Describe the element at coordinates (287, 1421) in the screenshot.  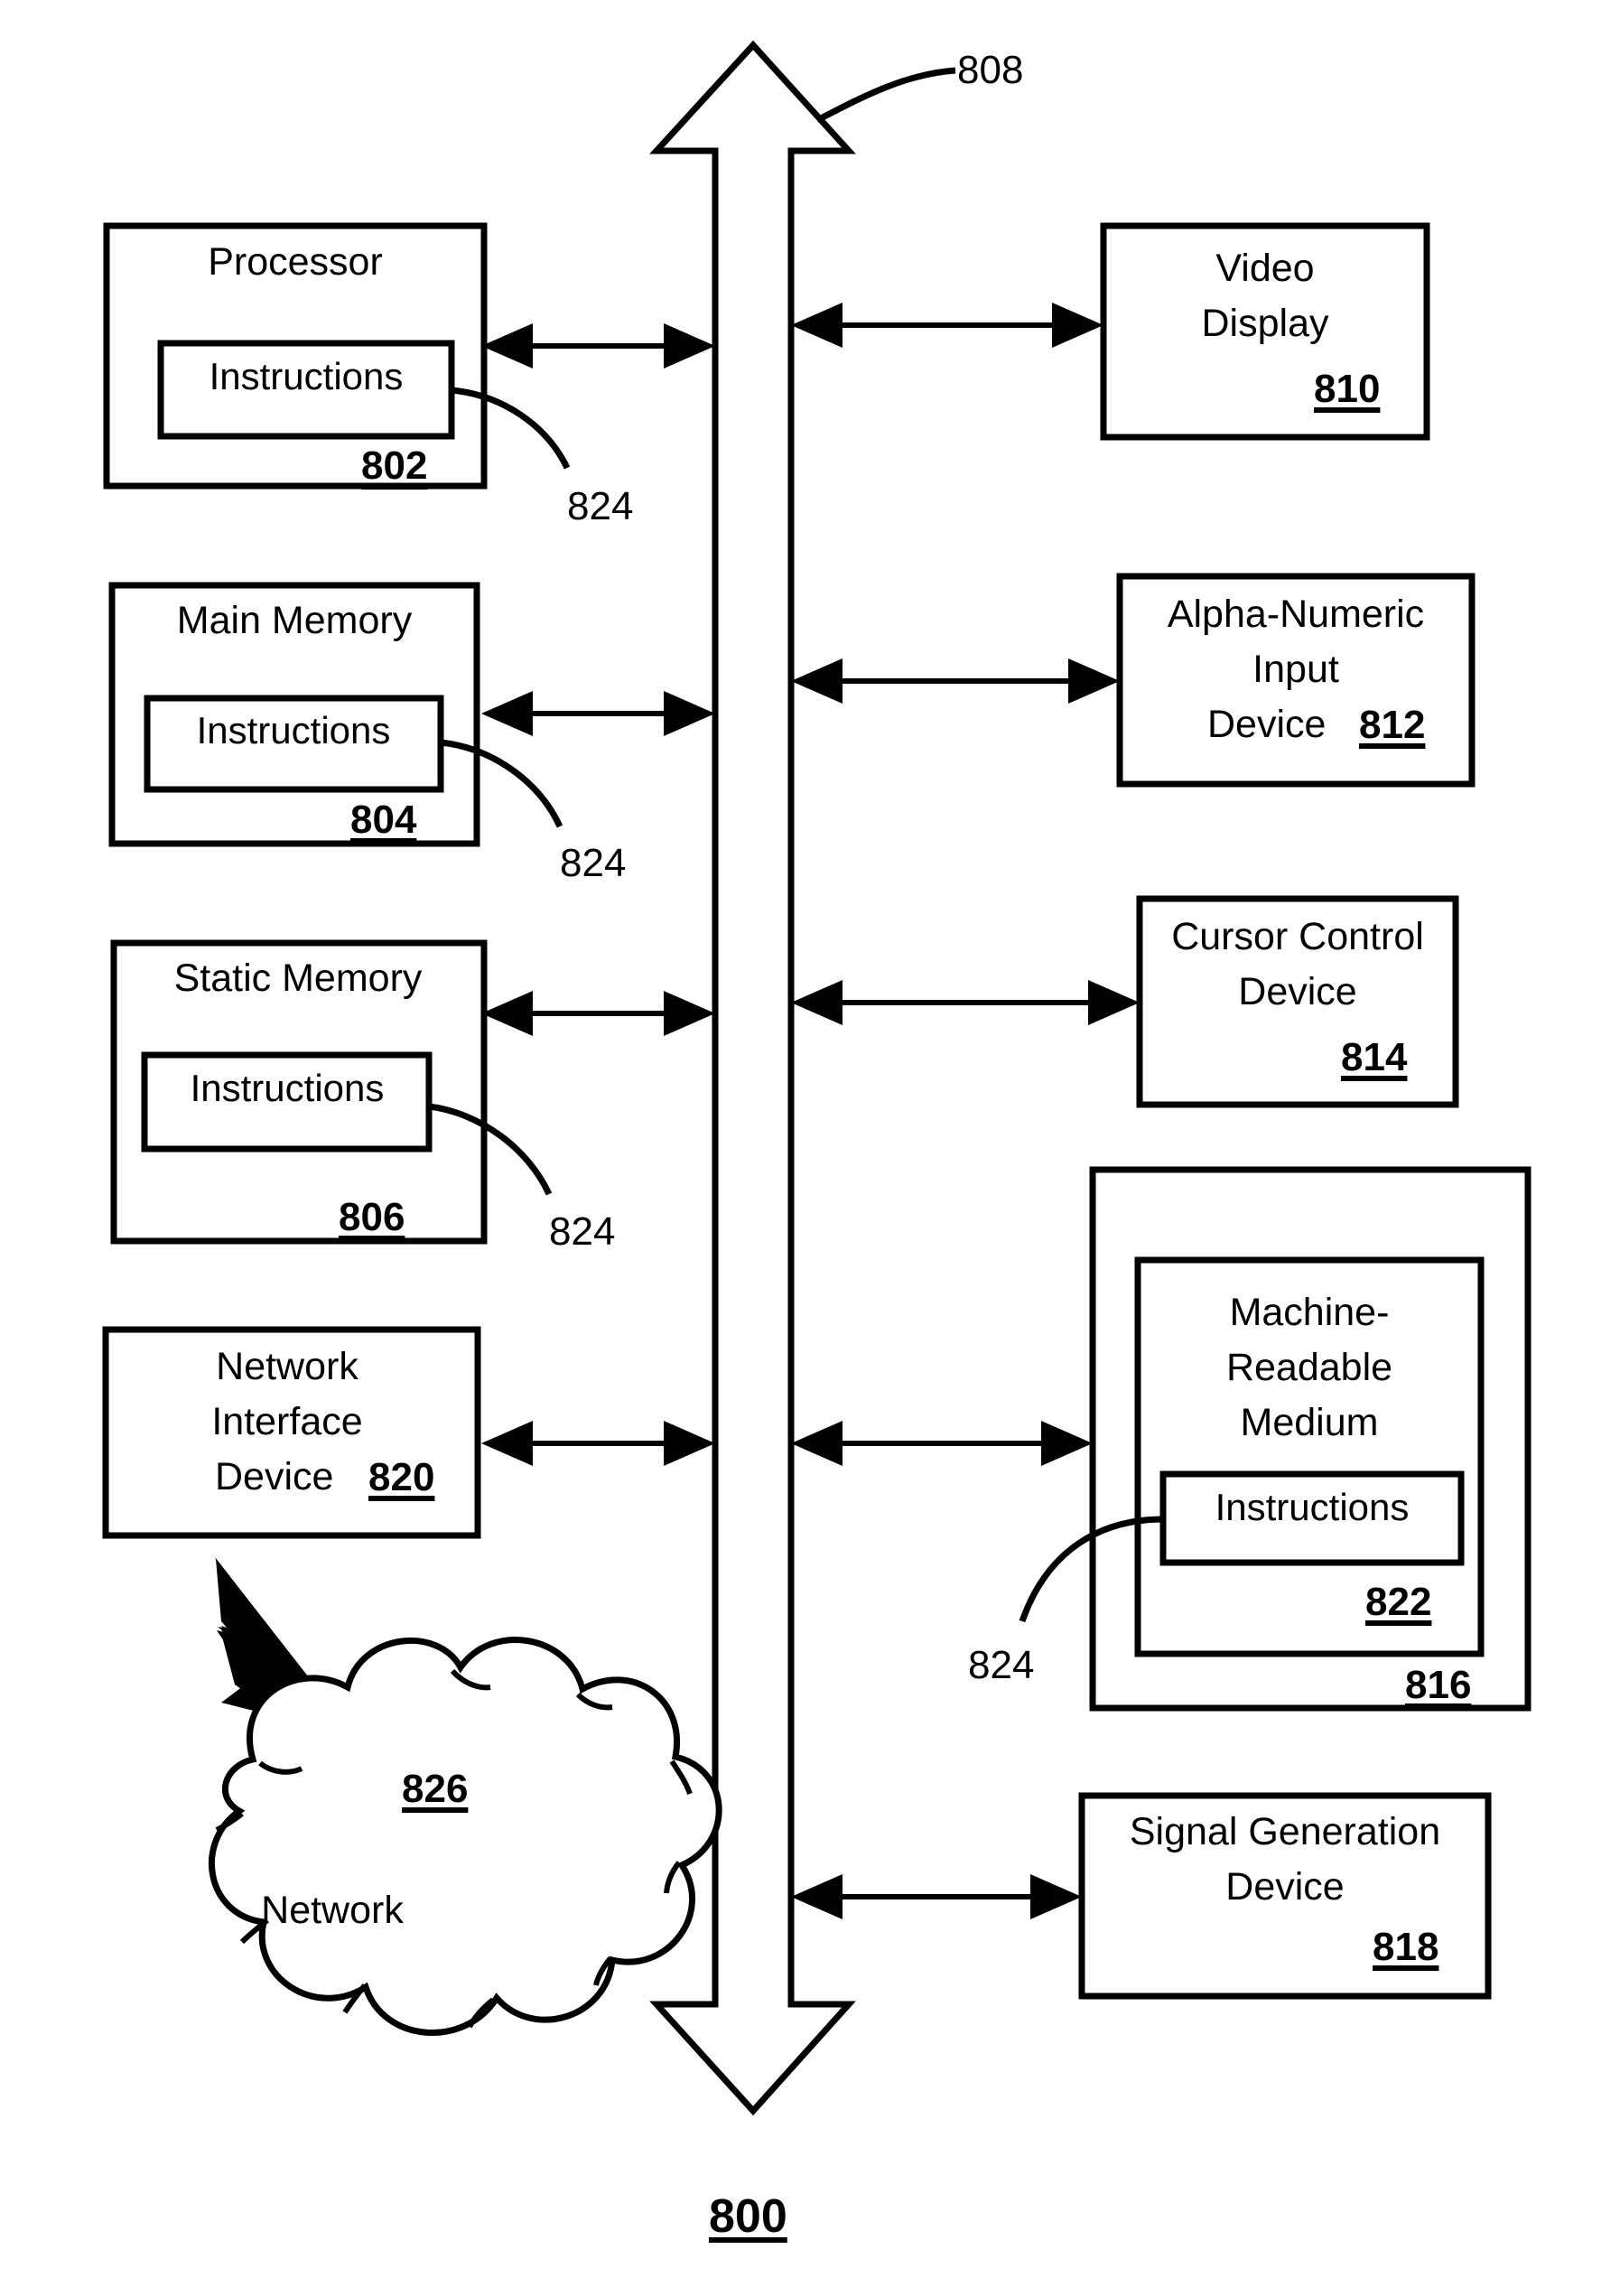
I see `network-interface-device-title-line2: Interface` at that location.